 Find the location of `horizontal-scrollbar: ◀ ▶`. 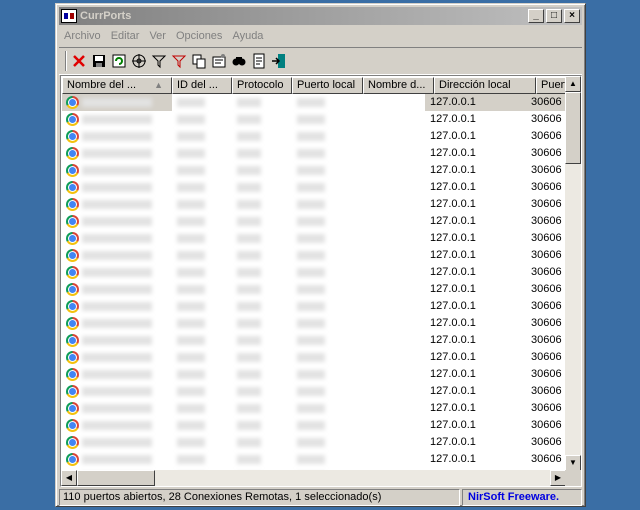

horizontal-scrollbar: ◀ ▶ is located at coordinates (313, 478).